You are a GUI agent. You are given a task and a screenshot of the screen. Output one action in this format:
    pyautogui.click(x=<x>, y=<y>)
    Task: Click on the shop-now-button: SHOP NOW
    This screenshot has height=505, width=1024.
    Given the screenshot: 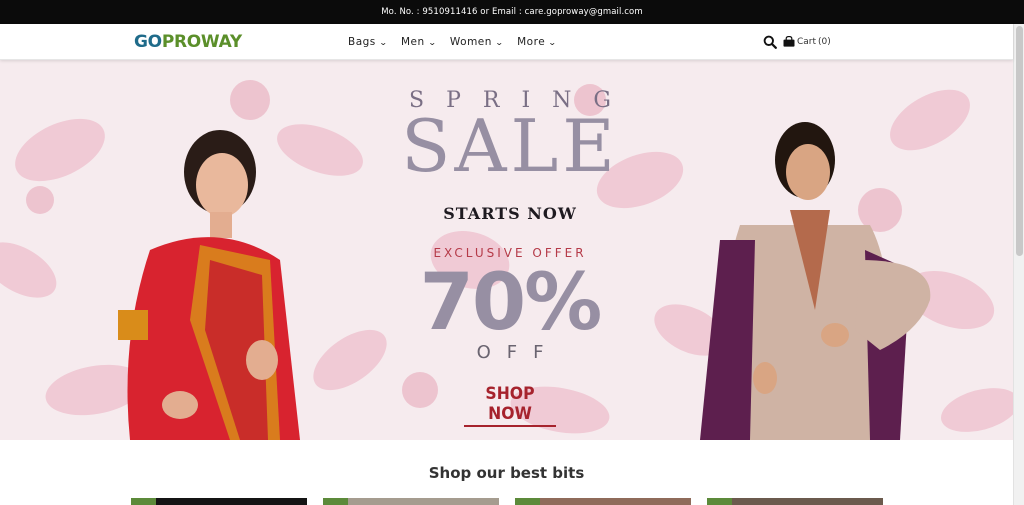 What is the action you would take?
    pyautogui.click(x=510, y=405)
    